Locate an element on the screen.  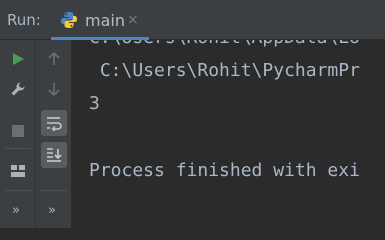
next-occurrence-button is located at coordinates (54, 89).